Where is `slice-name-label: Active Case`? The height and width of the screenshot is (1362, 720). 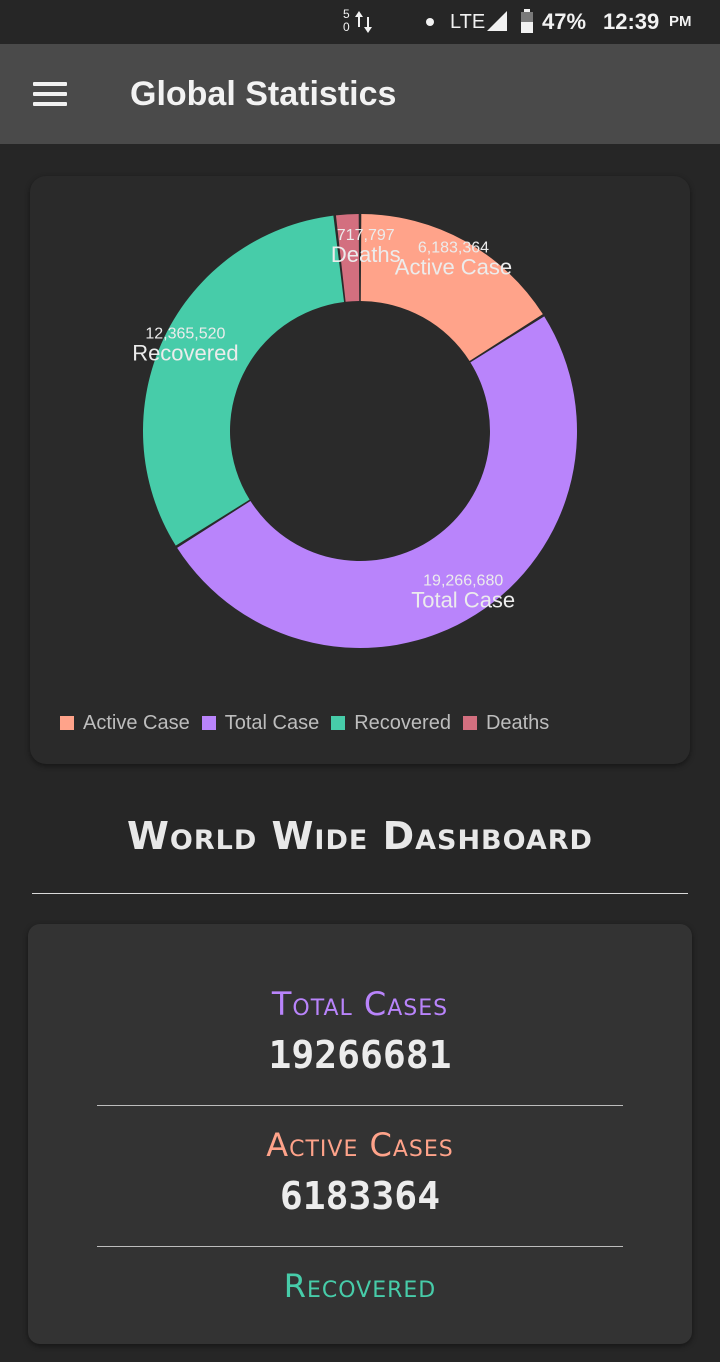
slice-name-label: Active Case is located at coordinates (453, 267).